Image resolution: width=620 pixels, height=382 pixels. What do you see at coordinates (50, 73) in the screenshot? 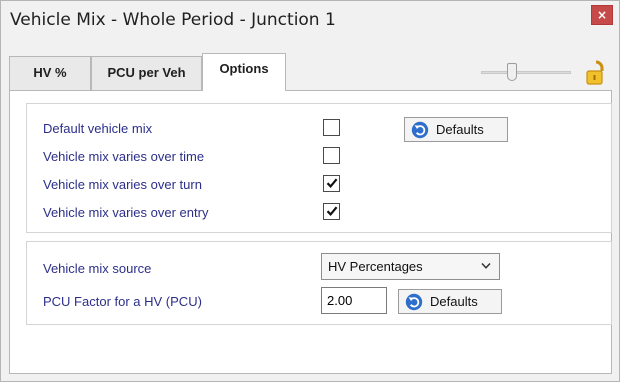
I see `tab-hv-percent: HV %` at bounding box center [50, 73].